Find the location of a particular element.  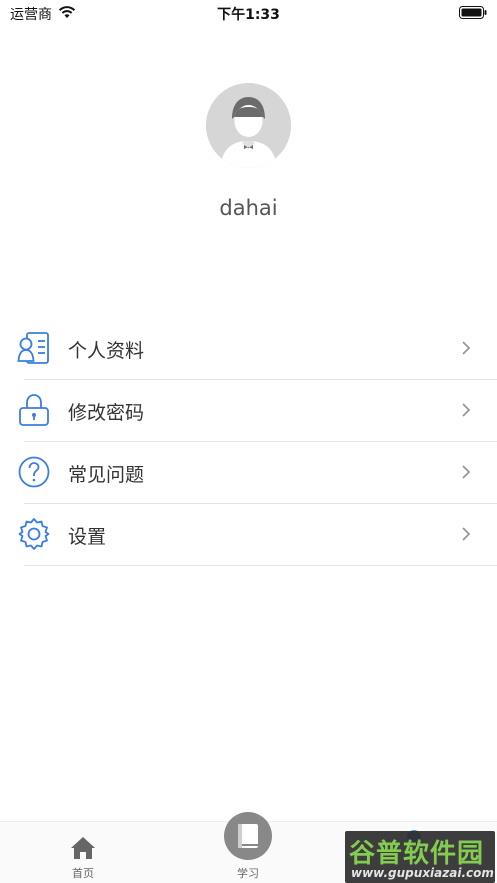

tab-home: 首页 is located at coordinates (83, 852).